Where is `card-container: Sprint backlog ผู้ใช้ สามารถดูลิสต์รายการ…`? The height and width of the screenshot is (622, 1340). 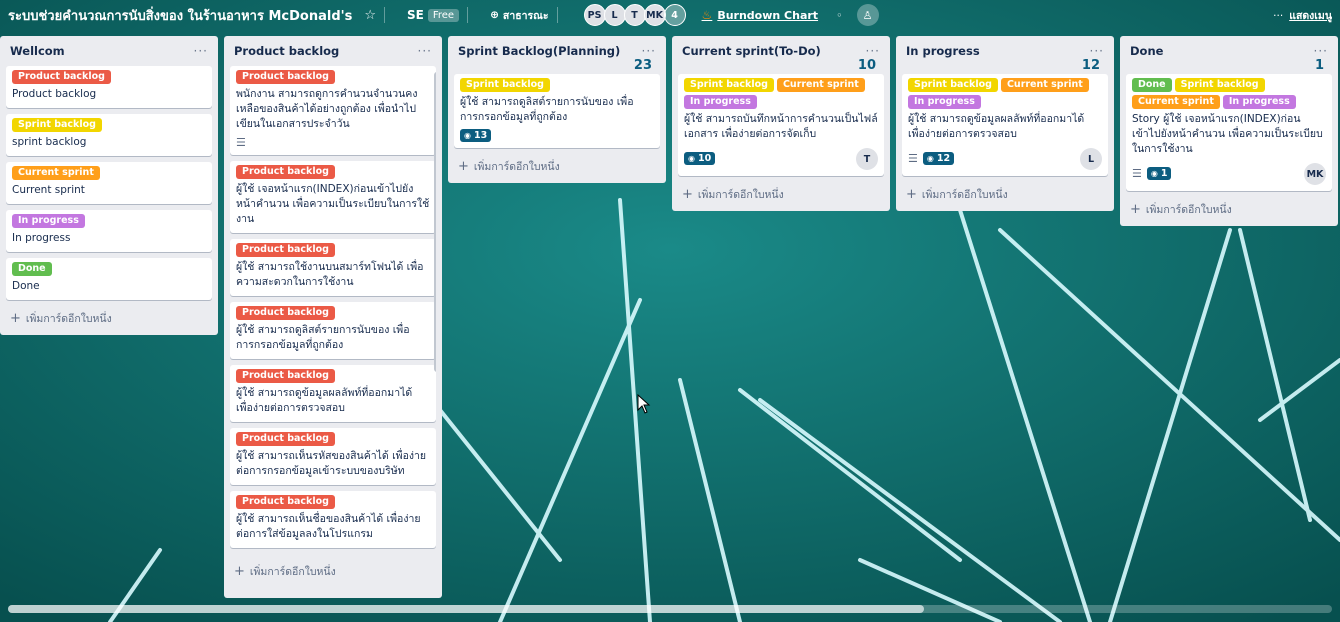
card-container: Sprint backlog ผู้ใช้ สามารถดูลิสต์รายการ… is located at coordinates (557, 111).